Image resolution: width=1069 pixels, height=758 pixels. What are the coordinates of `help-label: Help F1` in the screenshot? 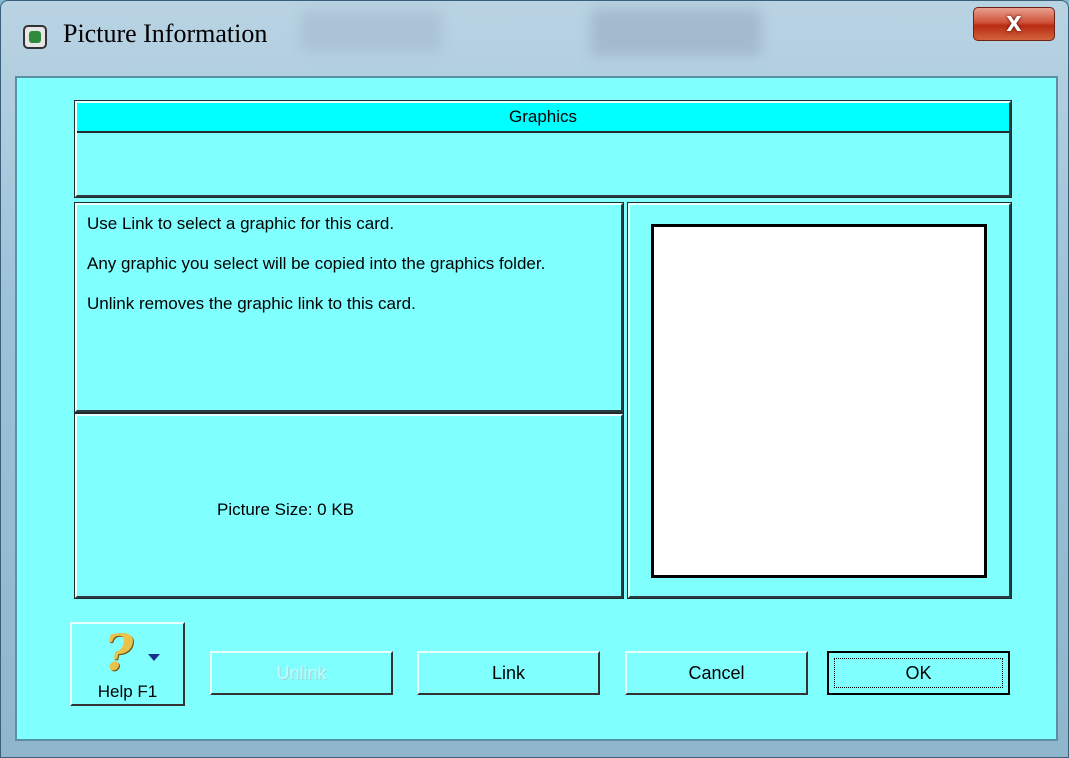 It's located at (127, 691).